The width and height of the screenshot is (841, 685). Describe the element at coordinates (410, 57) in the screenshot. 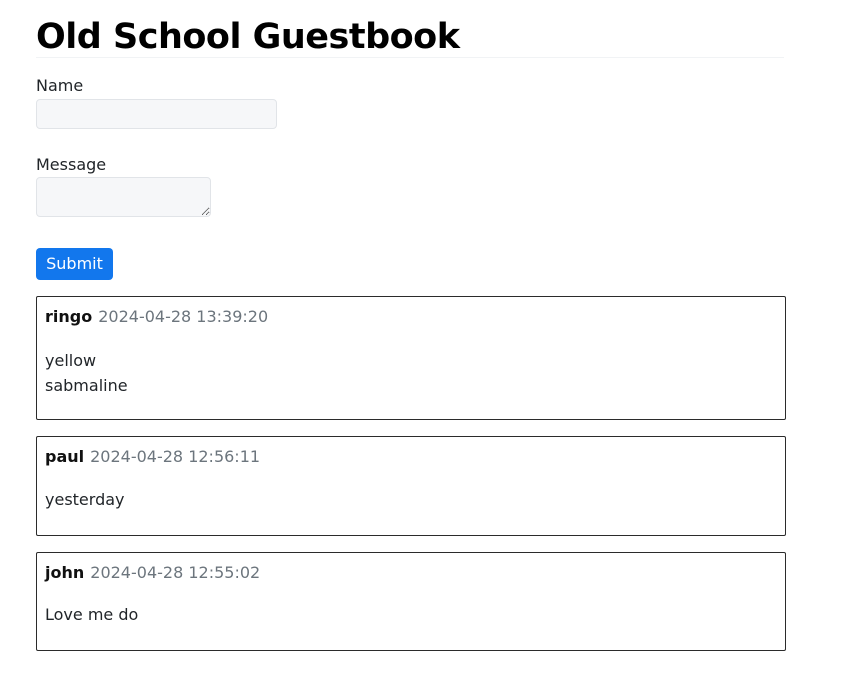

I see `title-divider` at that location.